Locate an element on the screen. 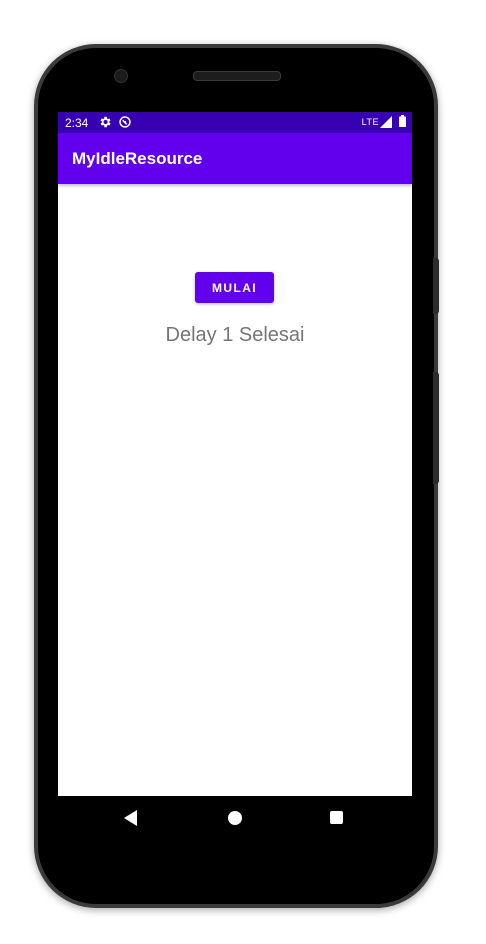  front-camera is located at coordinates (121, 76).